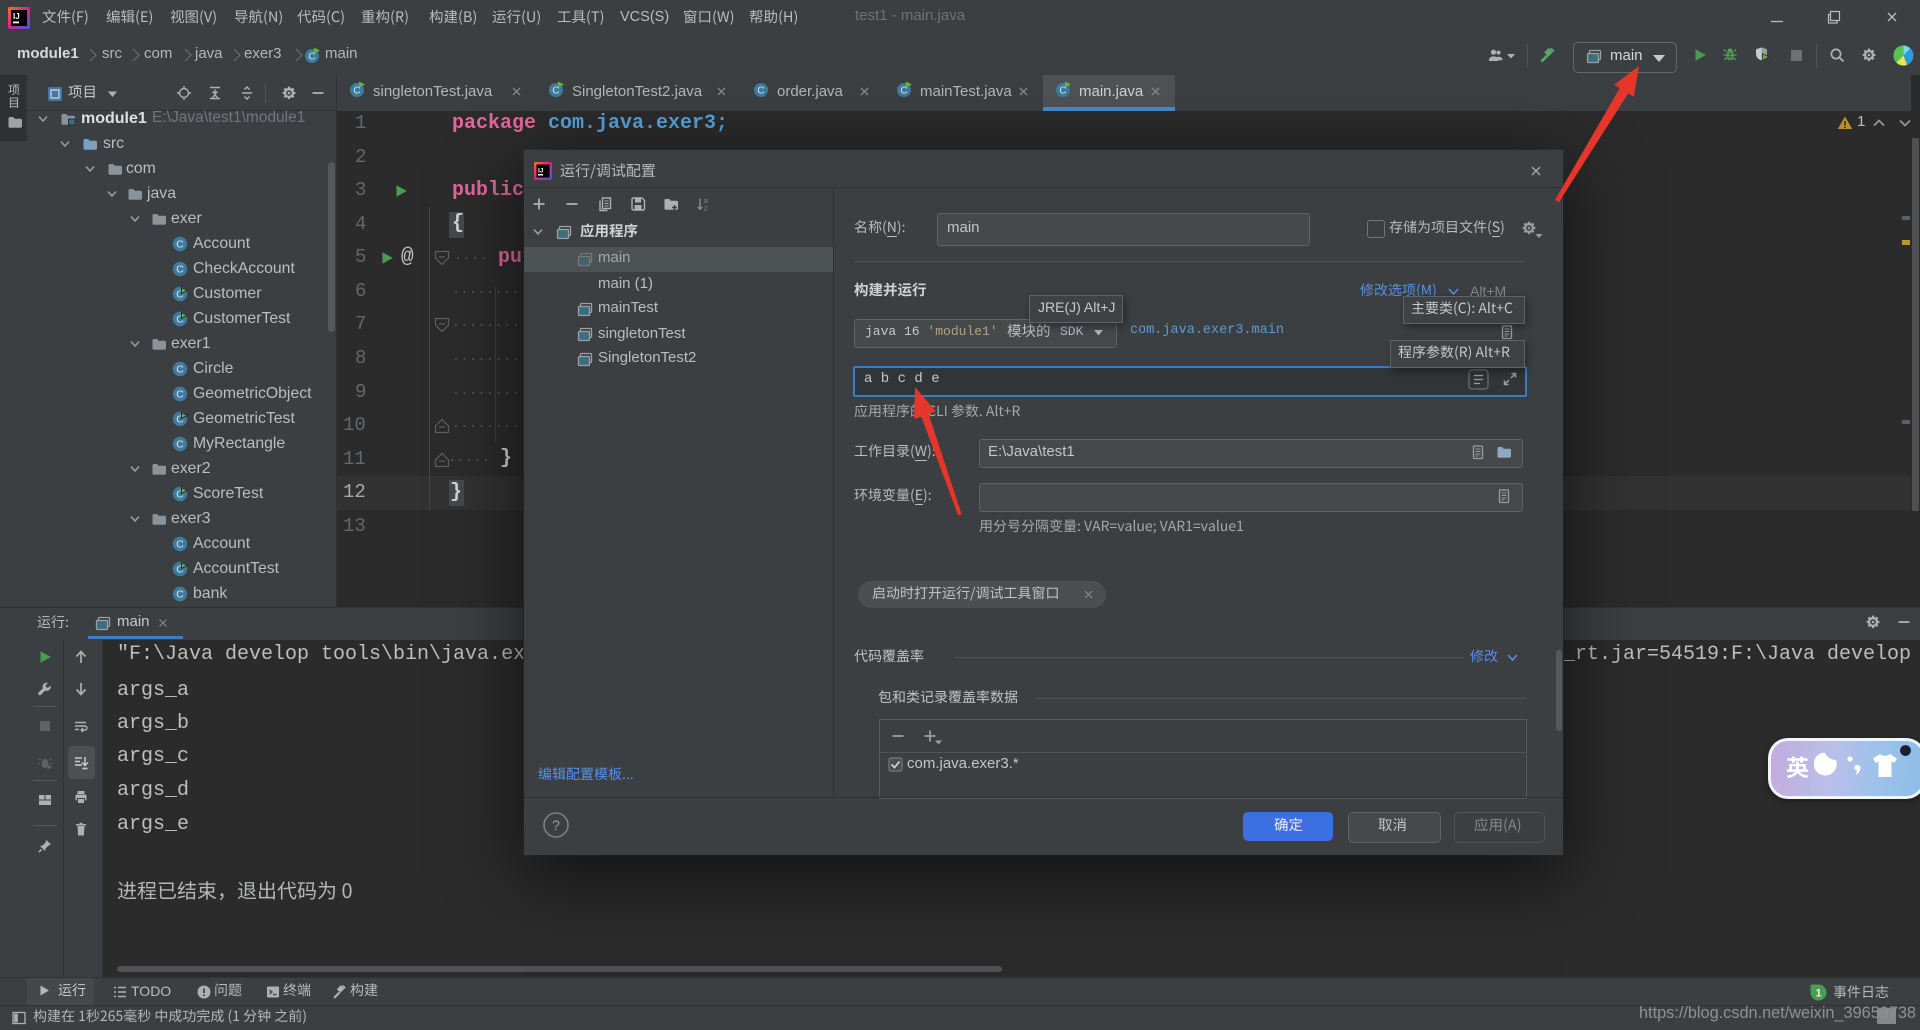  Describe the element at coordinates (706, 209) in the screenshot. I see `svg-text: z` at that location.